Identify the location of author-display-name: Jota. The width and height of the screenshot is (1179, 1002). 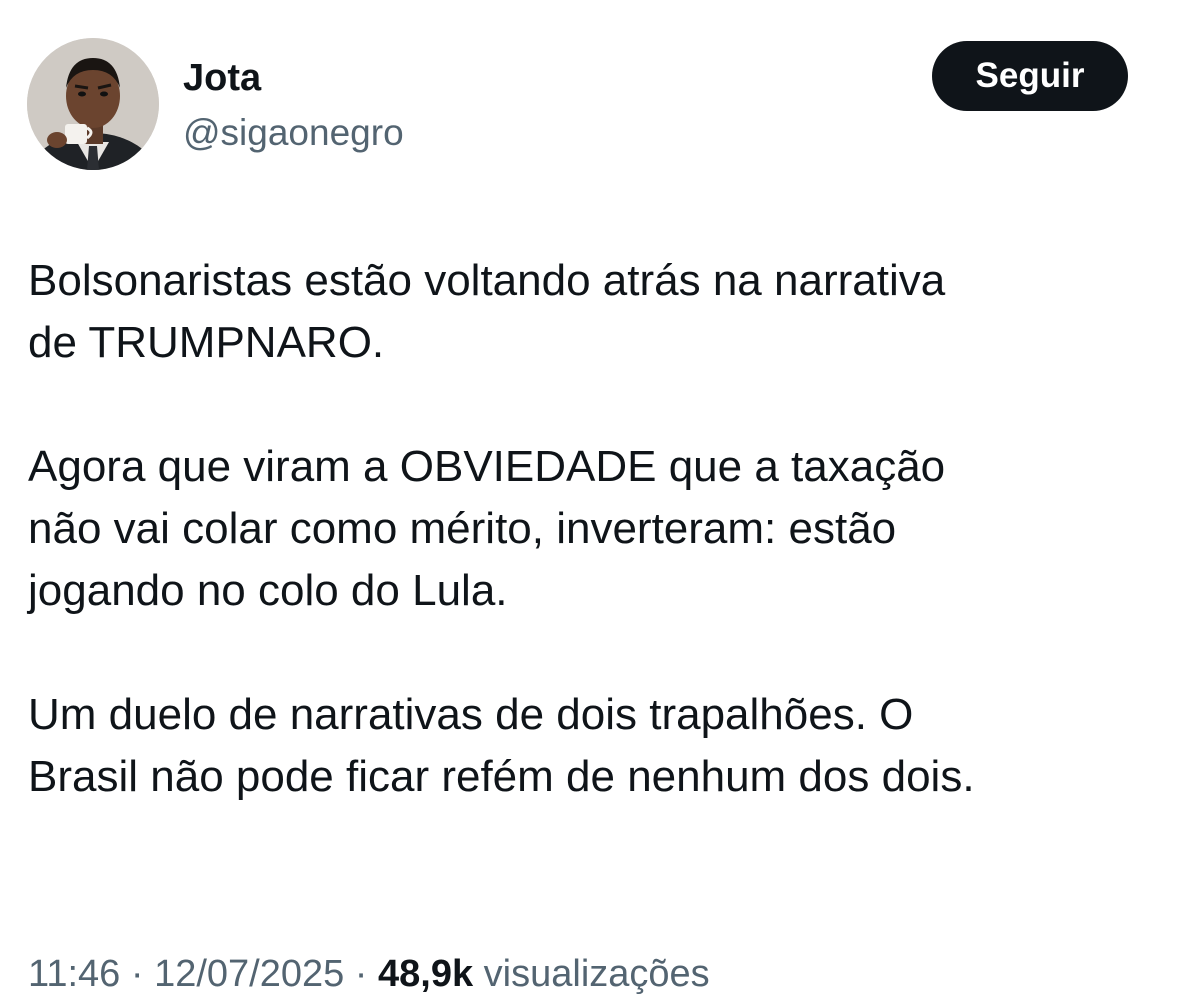
(222, 78).